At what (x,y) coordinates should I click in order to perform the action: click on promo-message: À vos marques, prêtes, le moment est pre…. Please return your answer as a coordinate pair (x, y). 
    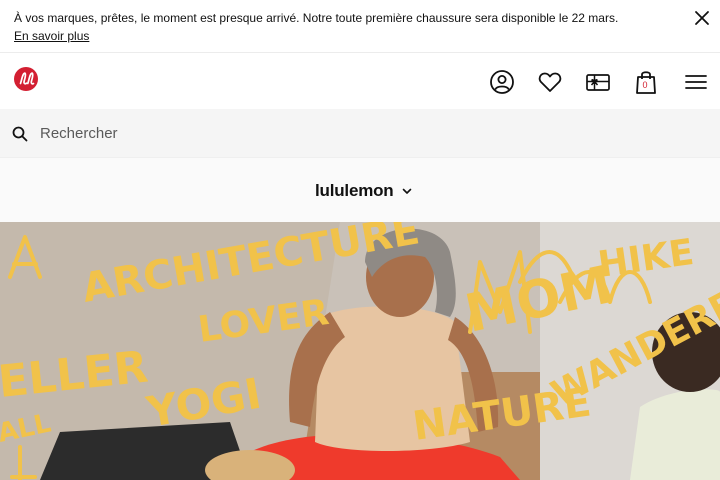
    Looking at the image, I should click on (316, 18).